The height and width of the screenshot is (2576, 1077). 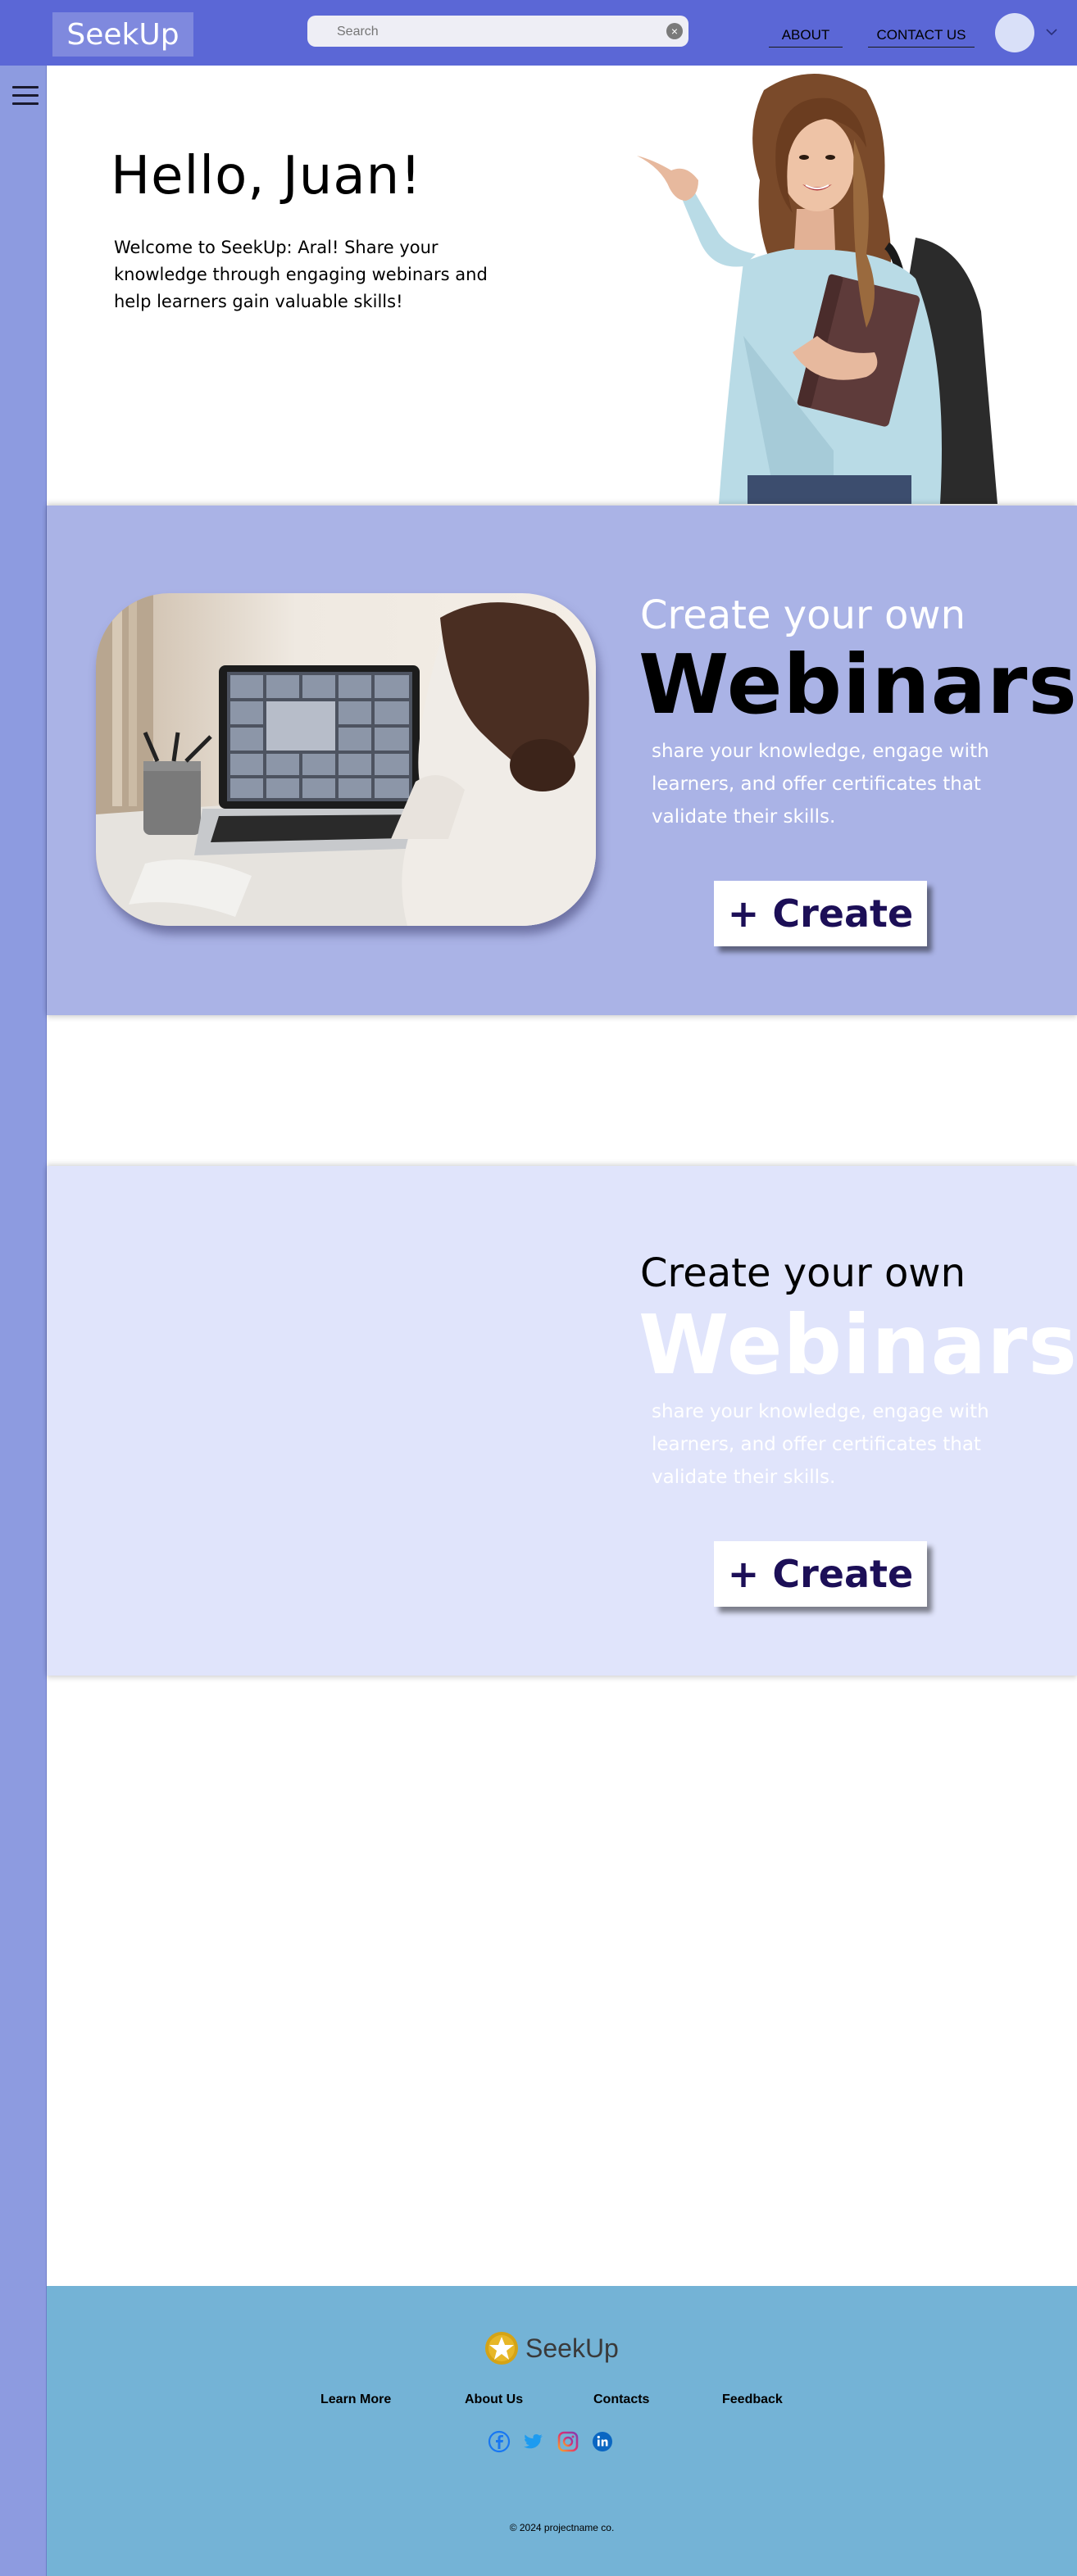 What do you see at coordinates (817, 289) in the screenshot?
I see `hero-image` at bounding box center [817, 289].